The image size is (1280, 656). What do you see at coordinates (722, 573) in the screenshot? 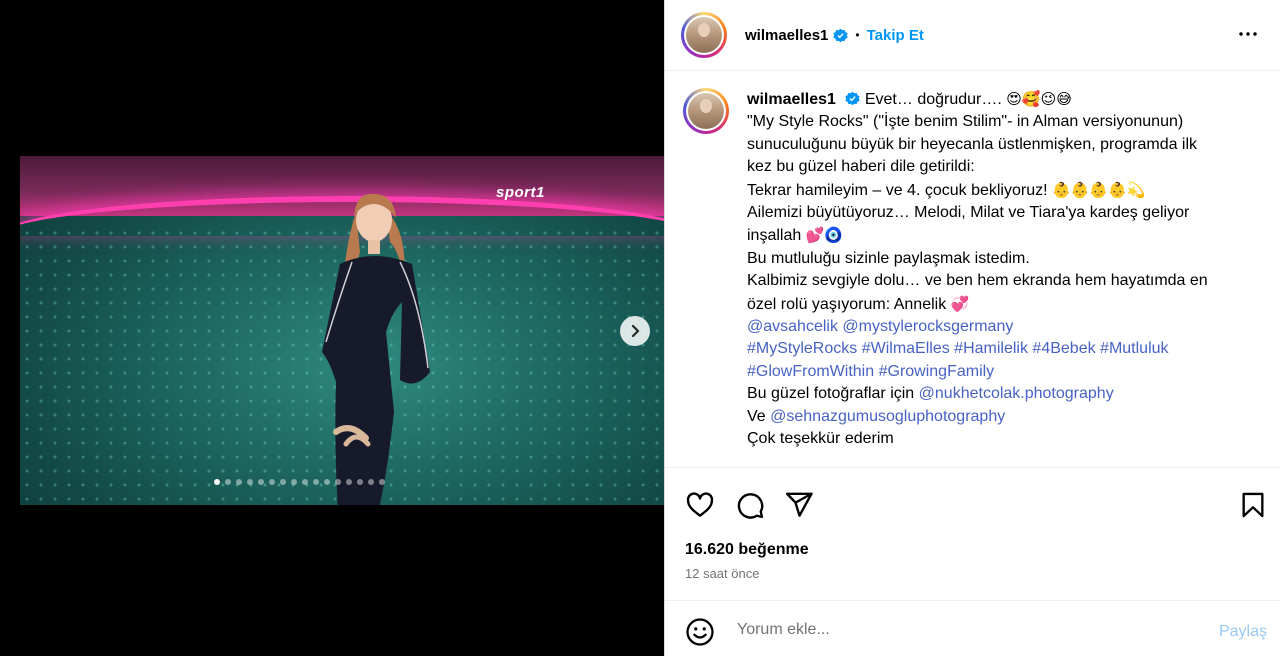
I see `post-timestamp: 12 saat önce` at bounding box center [722, 573].